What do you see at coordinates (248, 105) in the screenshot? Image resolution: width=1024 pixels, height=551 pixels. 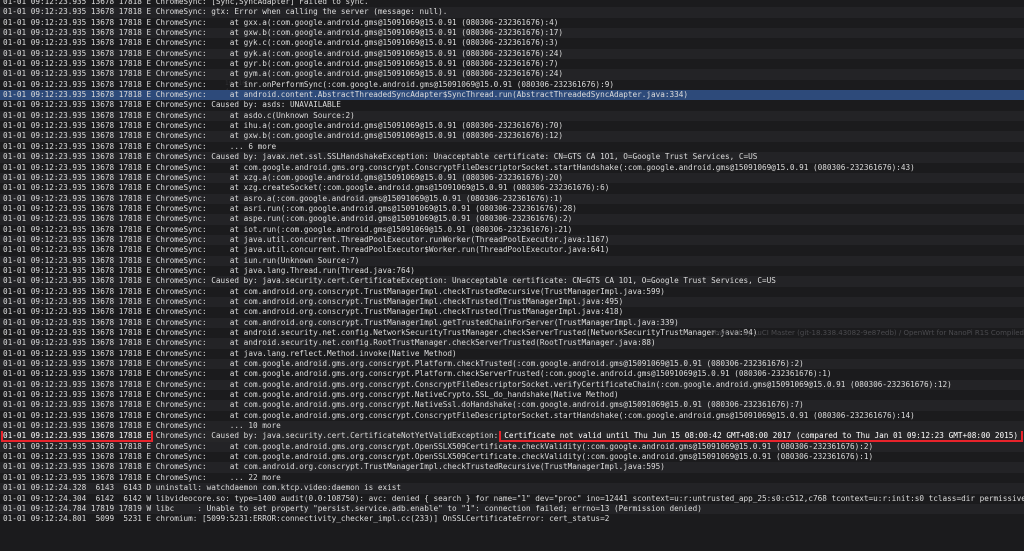 I see `log-message: ChromeSync: Caused by: asds: UNAVAILABLE` at bounding box center [248, 105].